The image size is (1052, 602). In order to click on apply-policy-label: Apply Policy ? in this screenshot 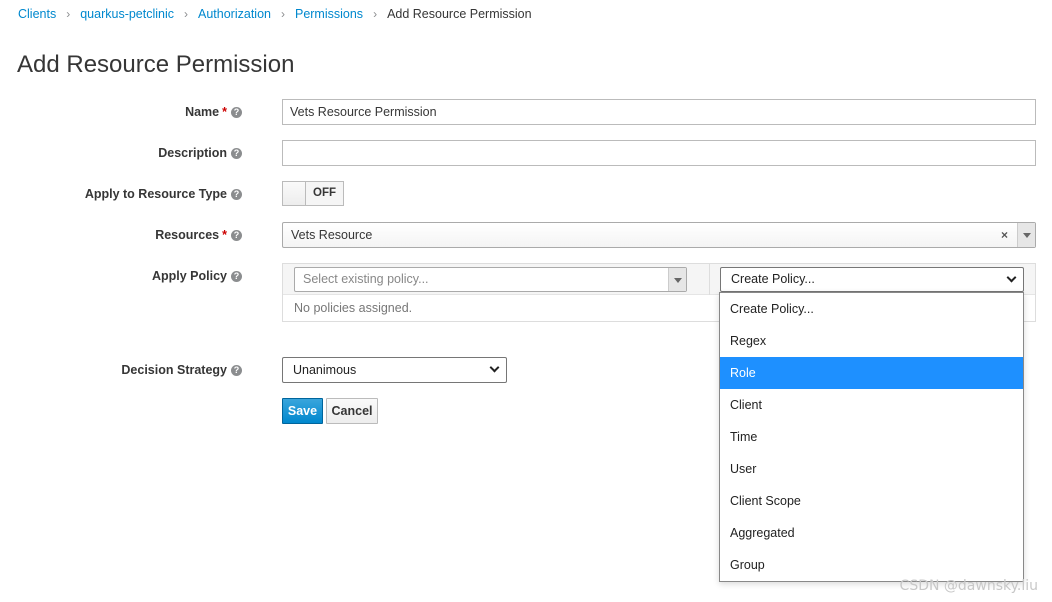, I will do `click(197, 276)`.